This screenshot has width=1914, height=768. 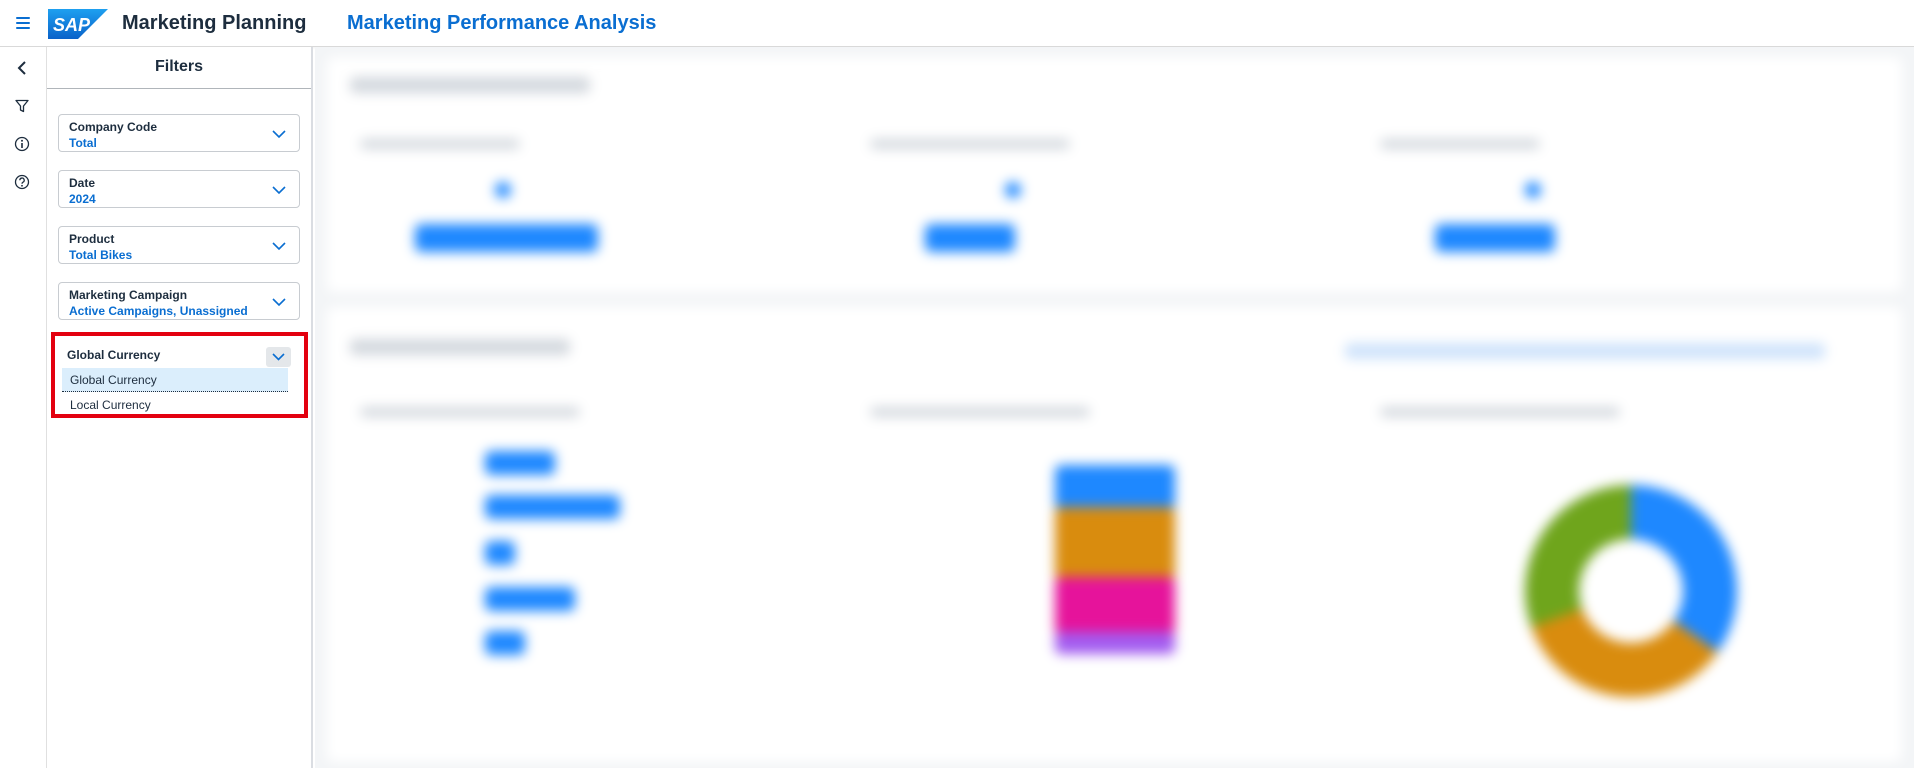 What do you see at coordinates (101, 255) in the screenshot?
I see `filter-value: Total Bikes` at bounding box center [101, 255].